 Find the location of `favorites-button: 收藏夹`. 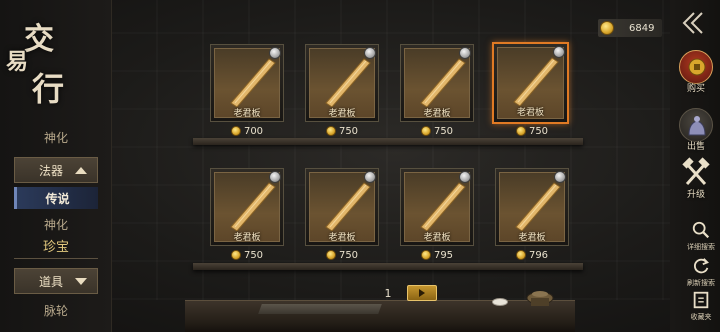

favorites-button: 收藏夹 is located at coordinates (701, 306).